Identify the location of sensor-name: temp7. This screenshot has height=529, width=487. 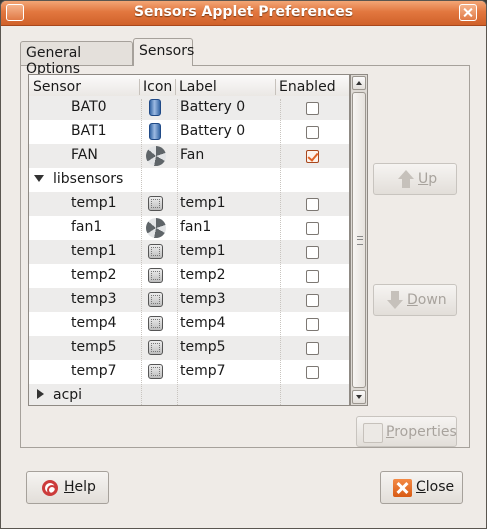
(94, 371).